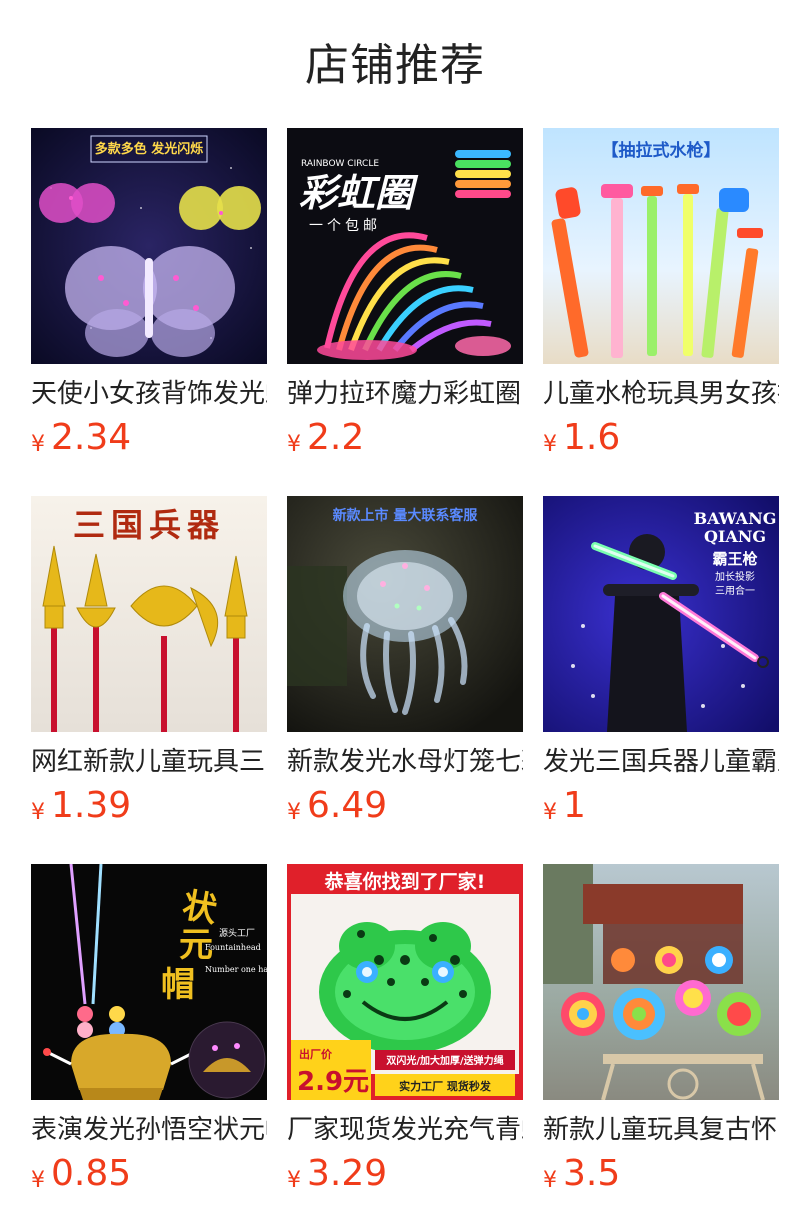  I want to click on product-card: 三国兵器 网红新款儿童玩具三国兵, so click(149, 680).